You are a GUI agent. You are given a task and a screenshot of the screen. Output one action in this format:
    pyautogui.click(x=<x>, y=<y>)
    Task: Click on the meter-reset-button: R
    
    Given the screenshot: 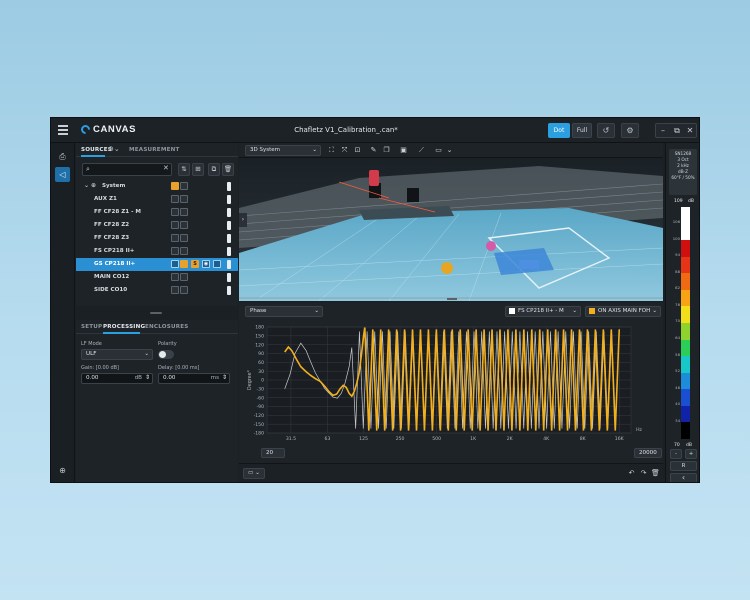 What is the action you would take?
    pyautogui.click(x=683, y=466)
    